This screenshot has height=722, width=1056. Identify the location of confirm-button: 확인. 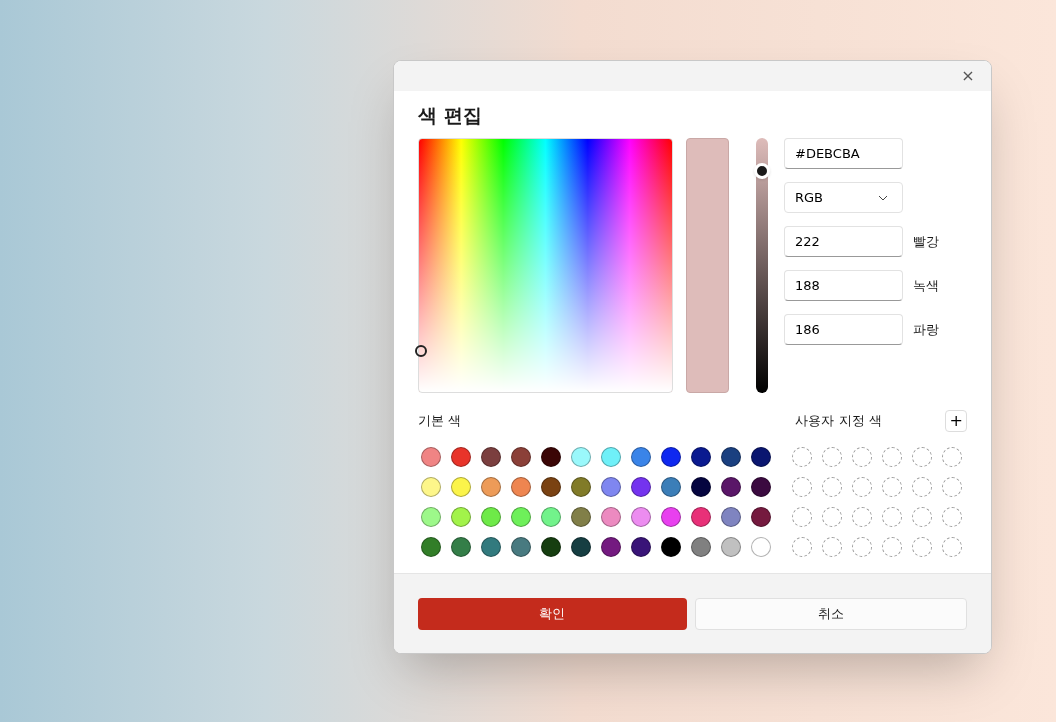
(552, 613).